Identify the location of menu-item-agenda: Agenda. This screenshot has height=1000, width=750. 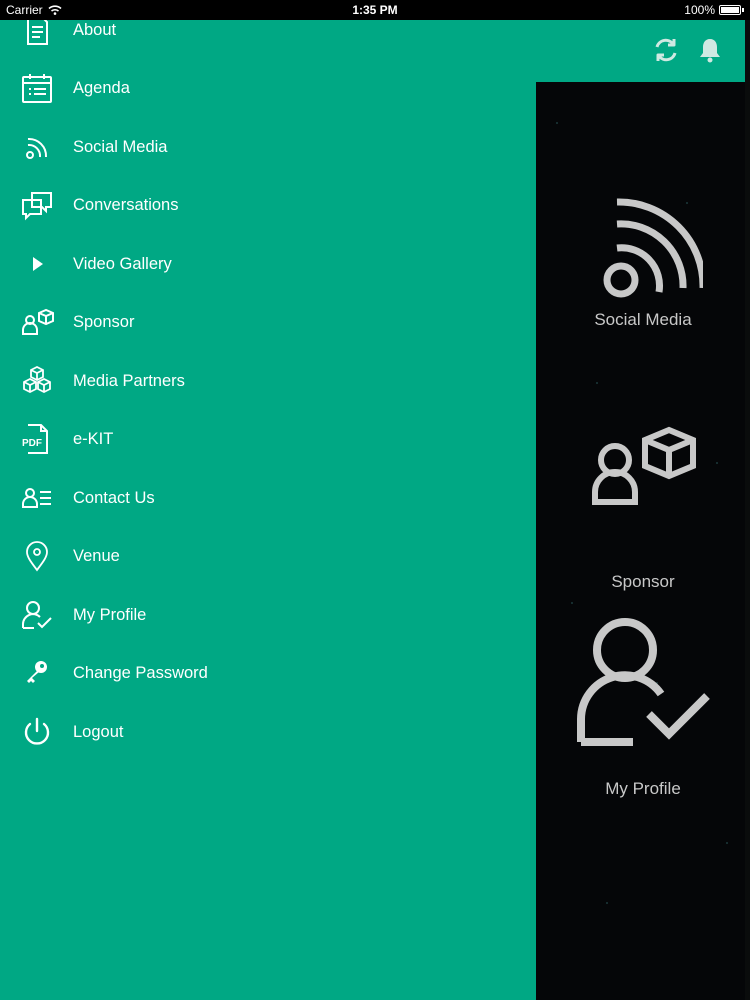
(268, 88).